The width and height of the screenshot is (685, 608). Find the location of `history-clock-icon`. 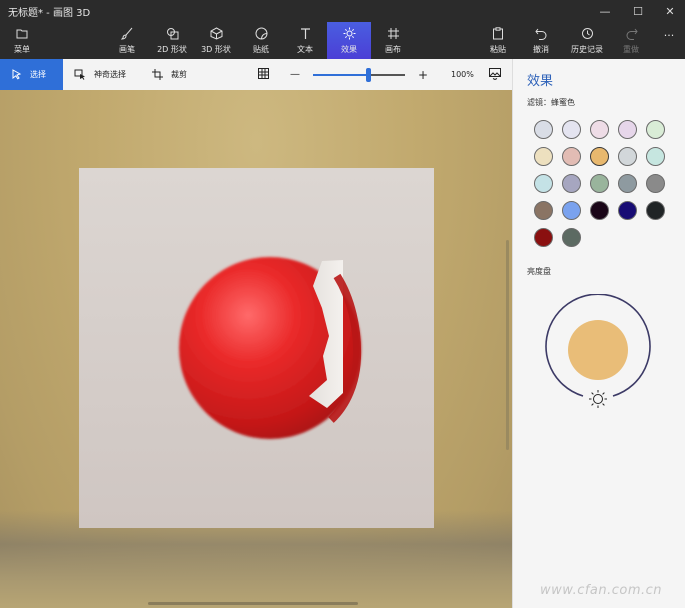

history-clock-icon is located at coordinates (587, 34).